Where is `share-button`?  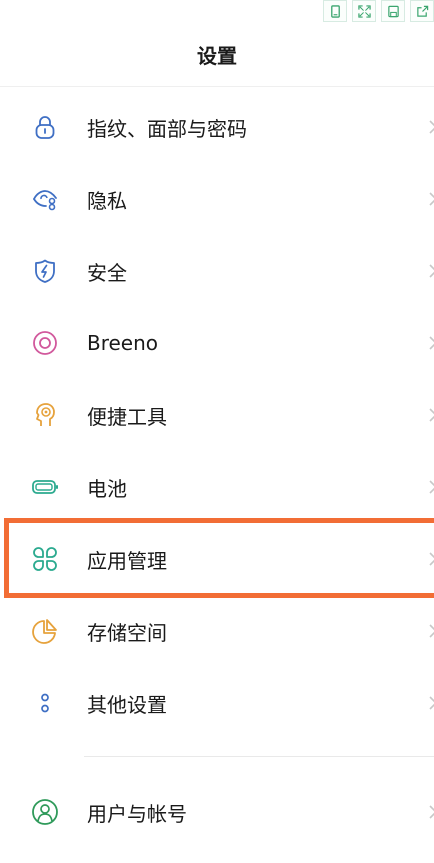 share-button is located at coordinates (422, 11).